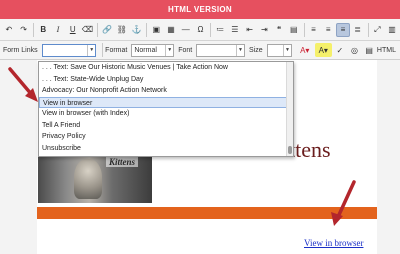 This screenshot has width=400, height=254. I want to click on align-center-icon: ≡, so click(328, 30).